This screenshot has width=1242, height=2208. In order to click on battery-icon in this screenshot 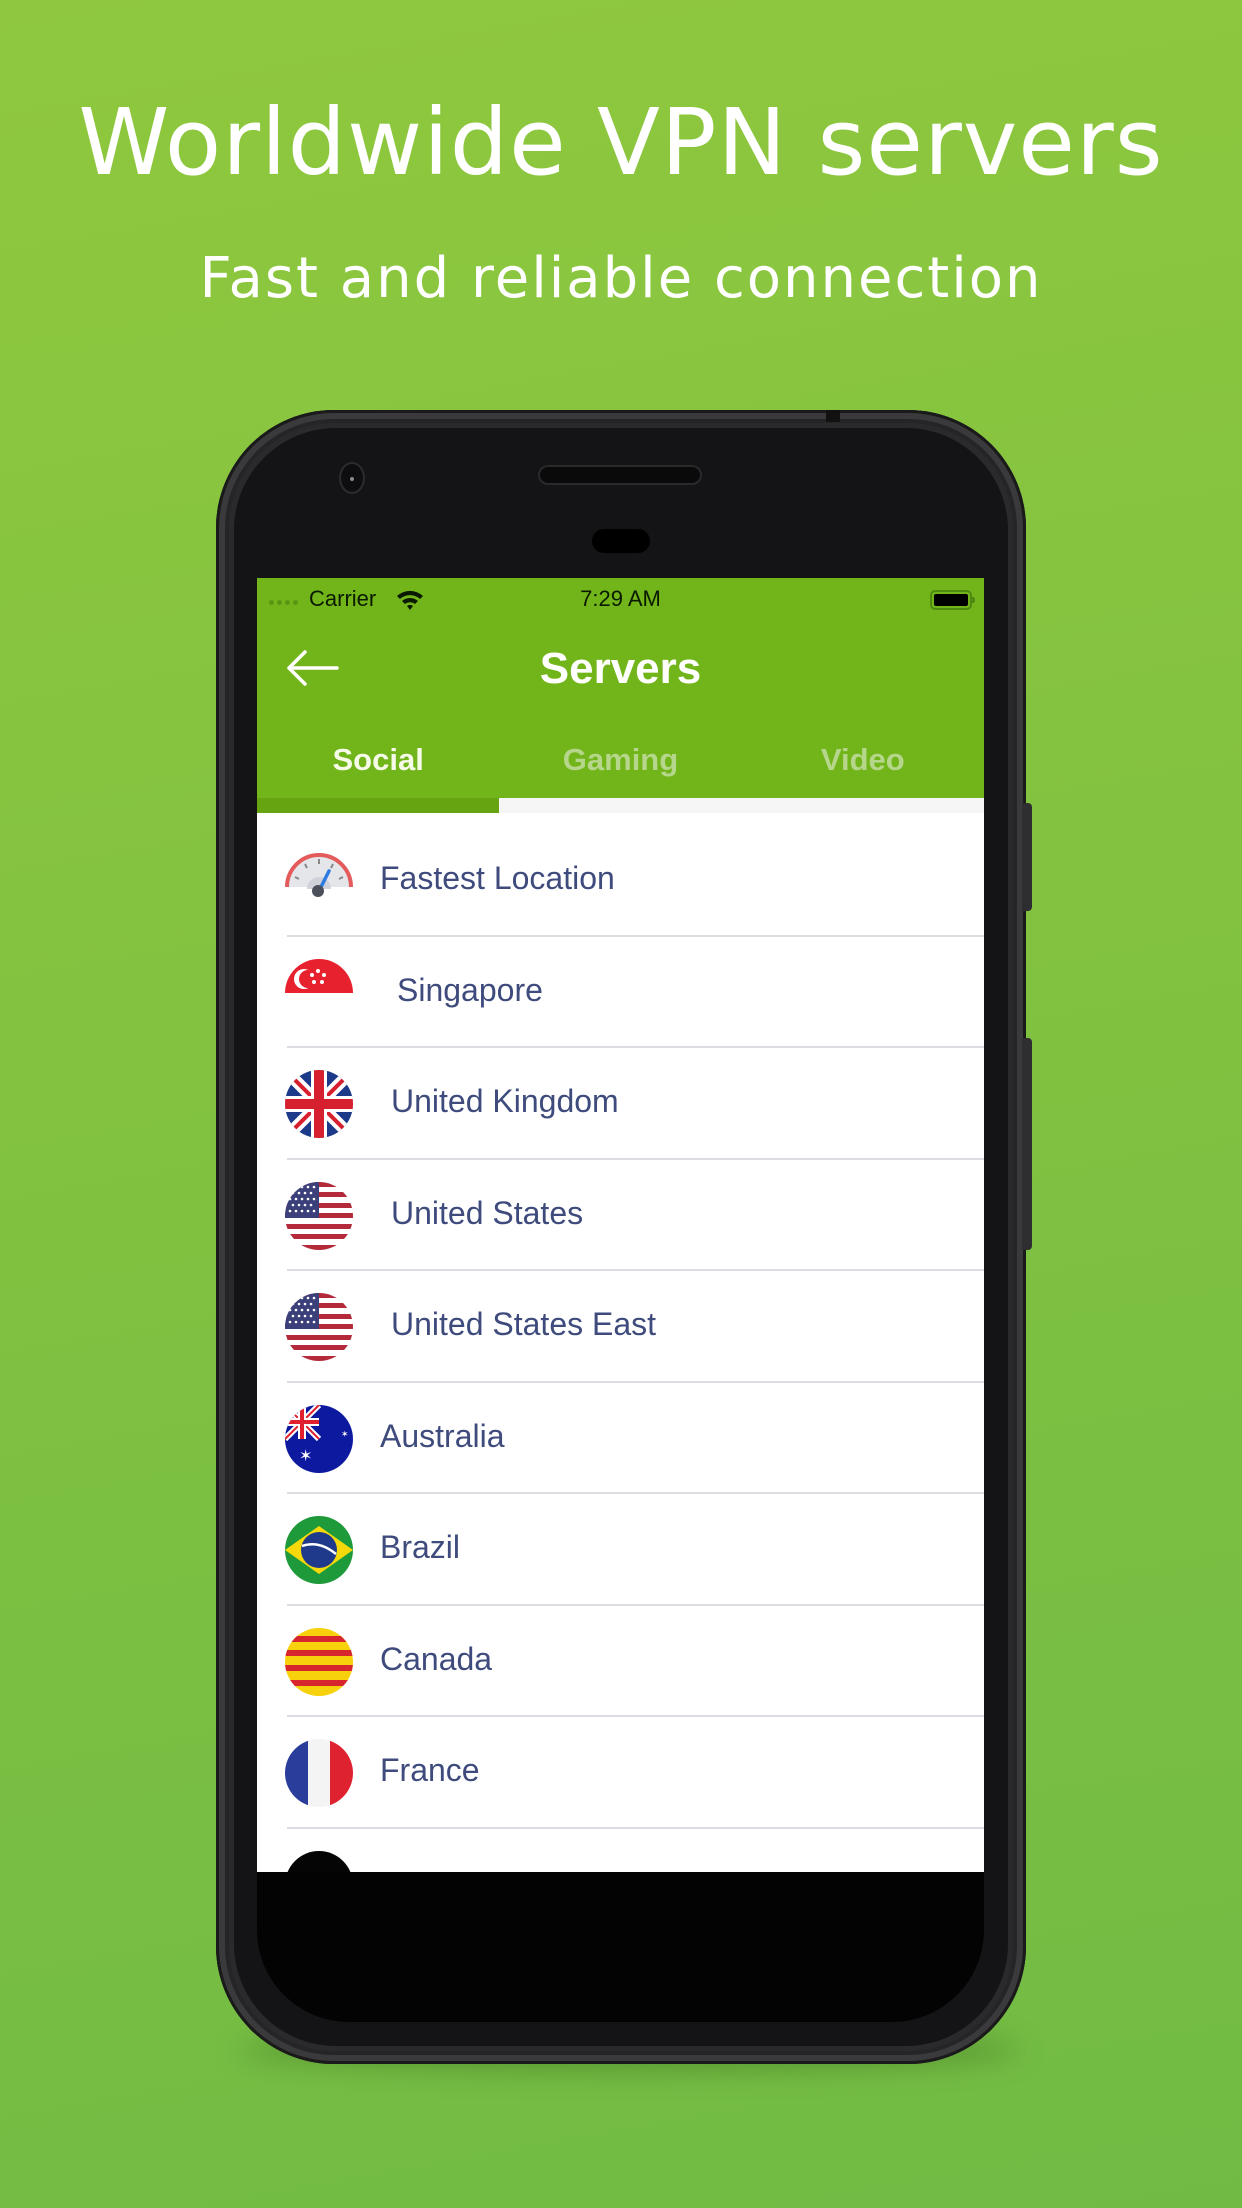, I will do `click(952, 600)`.